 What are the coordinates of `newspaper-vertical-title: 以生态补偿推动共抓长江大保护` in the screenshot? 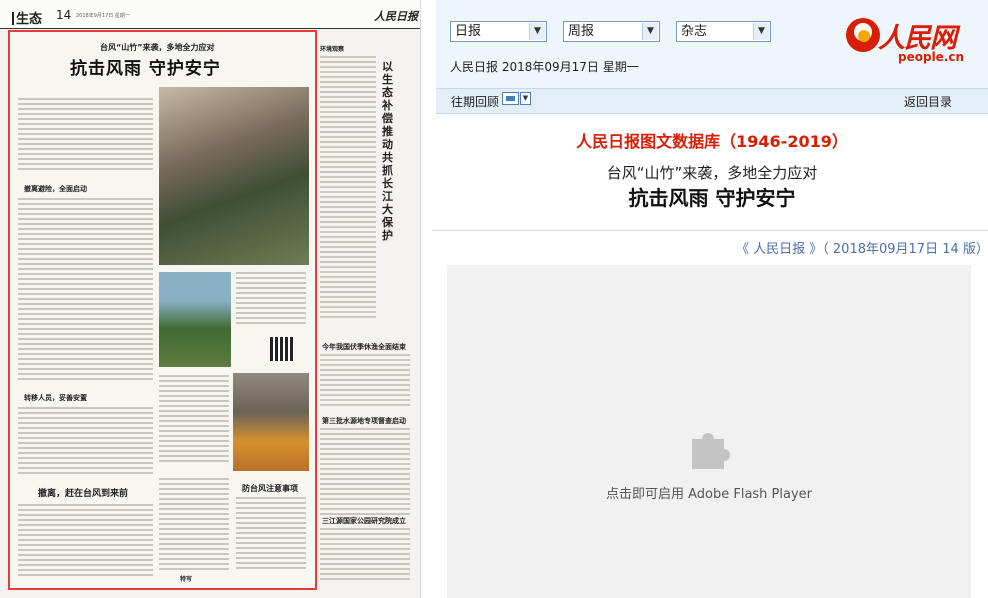 It's located at (387, 151).